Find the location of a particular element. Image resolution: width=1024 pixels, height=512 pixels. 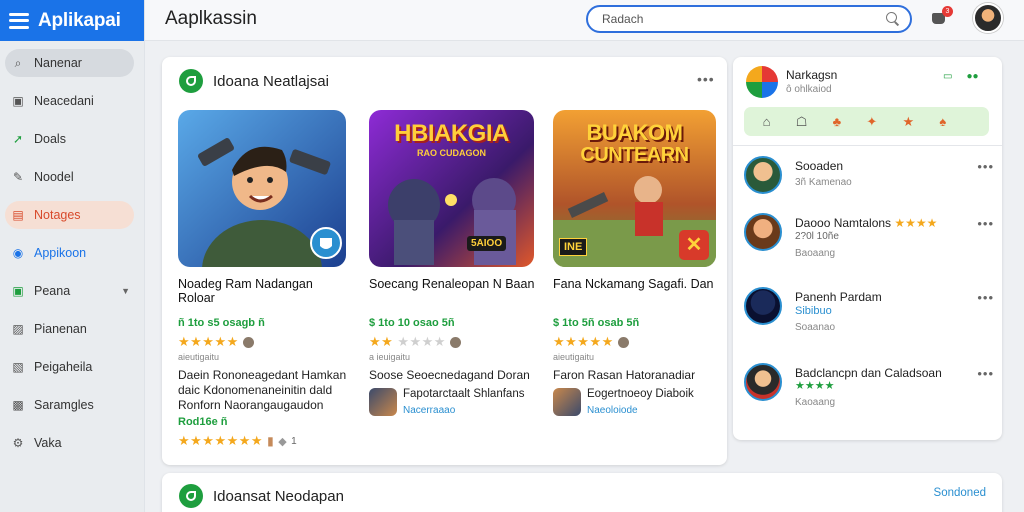

page-title: Aaplkassin is located at coordinates (211, 18).